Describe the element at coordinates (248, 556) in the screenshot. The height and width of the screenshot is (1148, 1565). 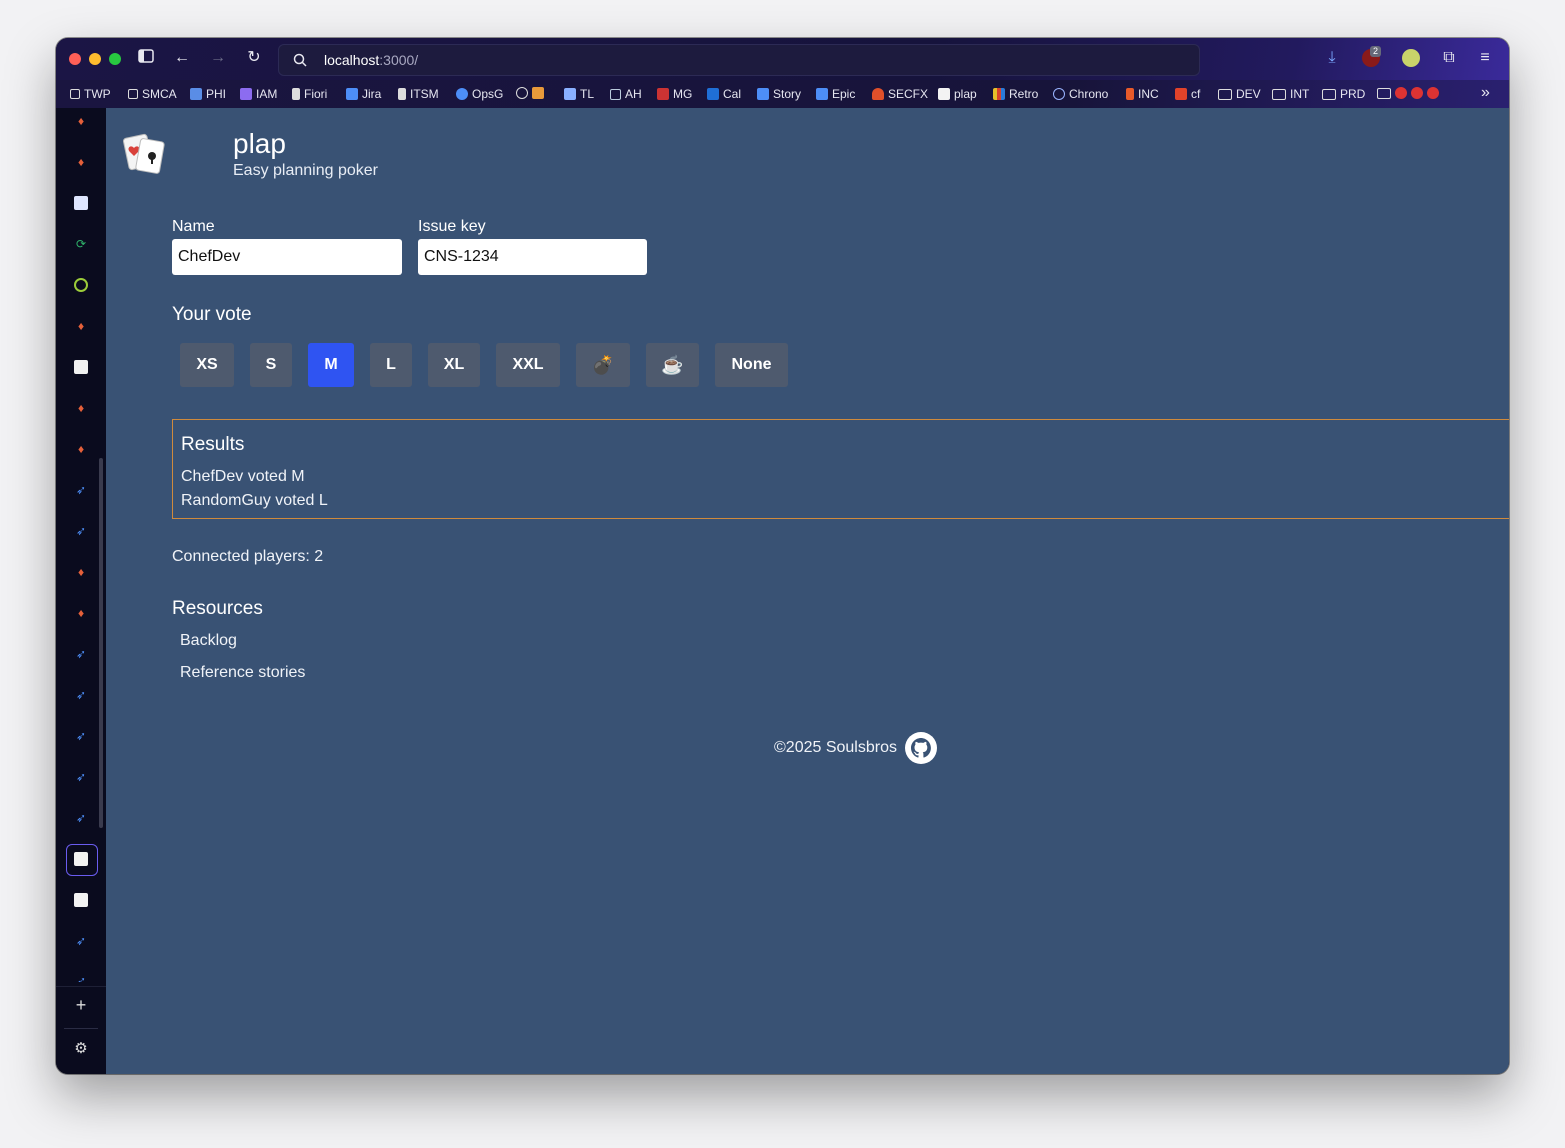
I see `connected-players: Connected players: 2` at that location.